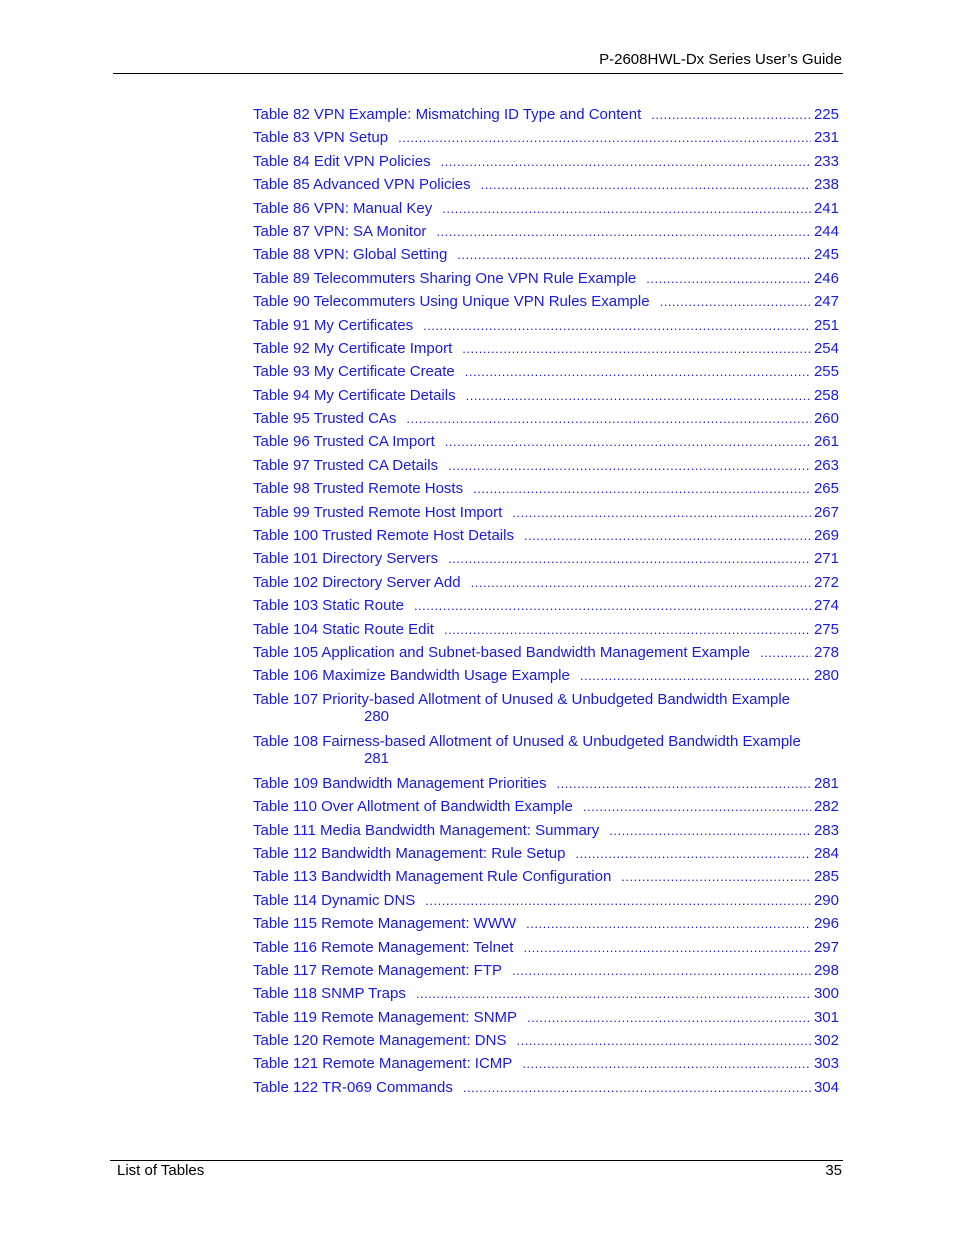  What do you see at coordinates (825, 208) in the screenshot?
I see `toc-entry-page: 241` at bounding box center [825, 208].